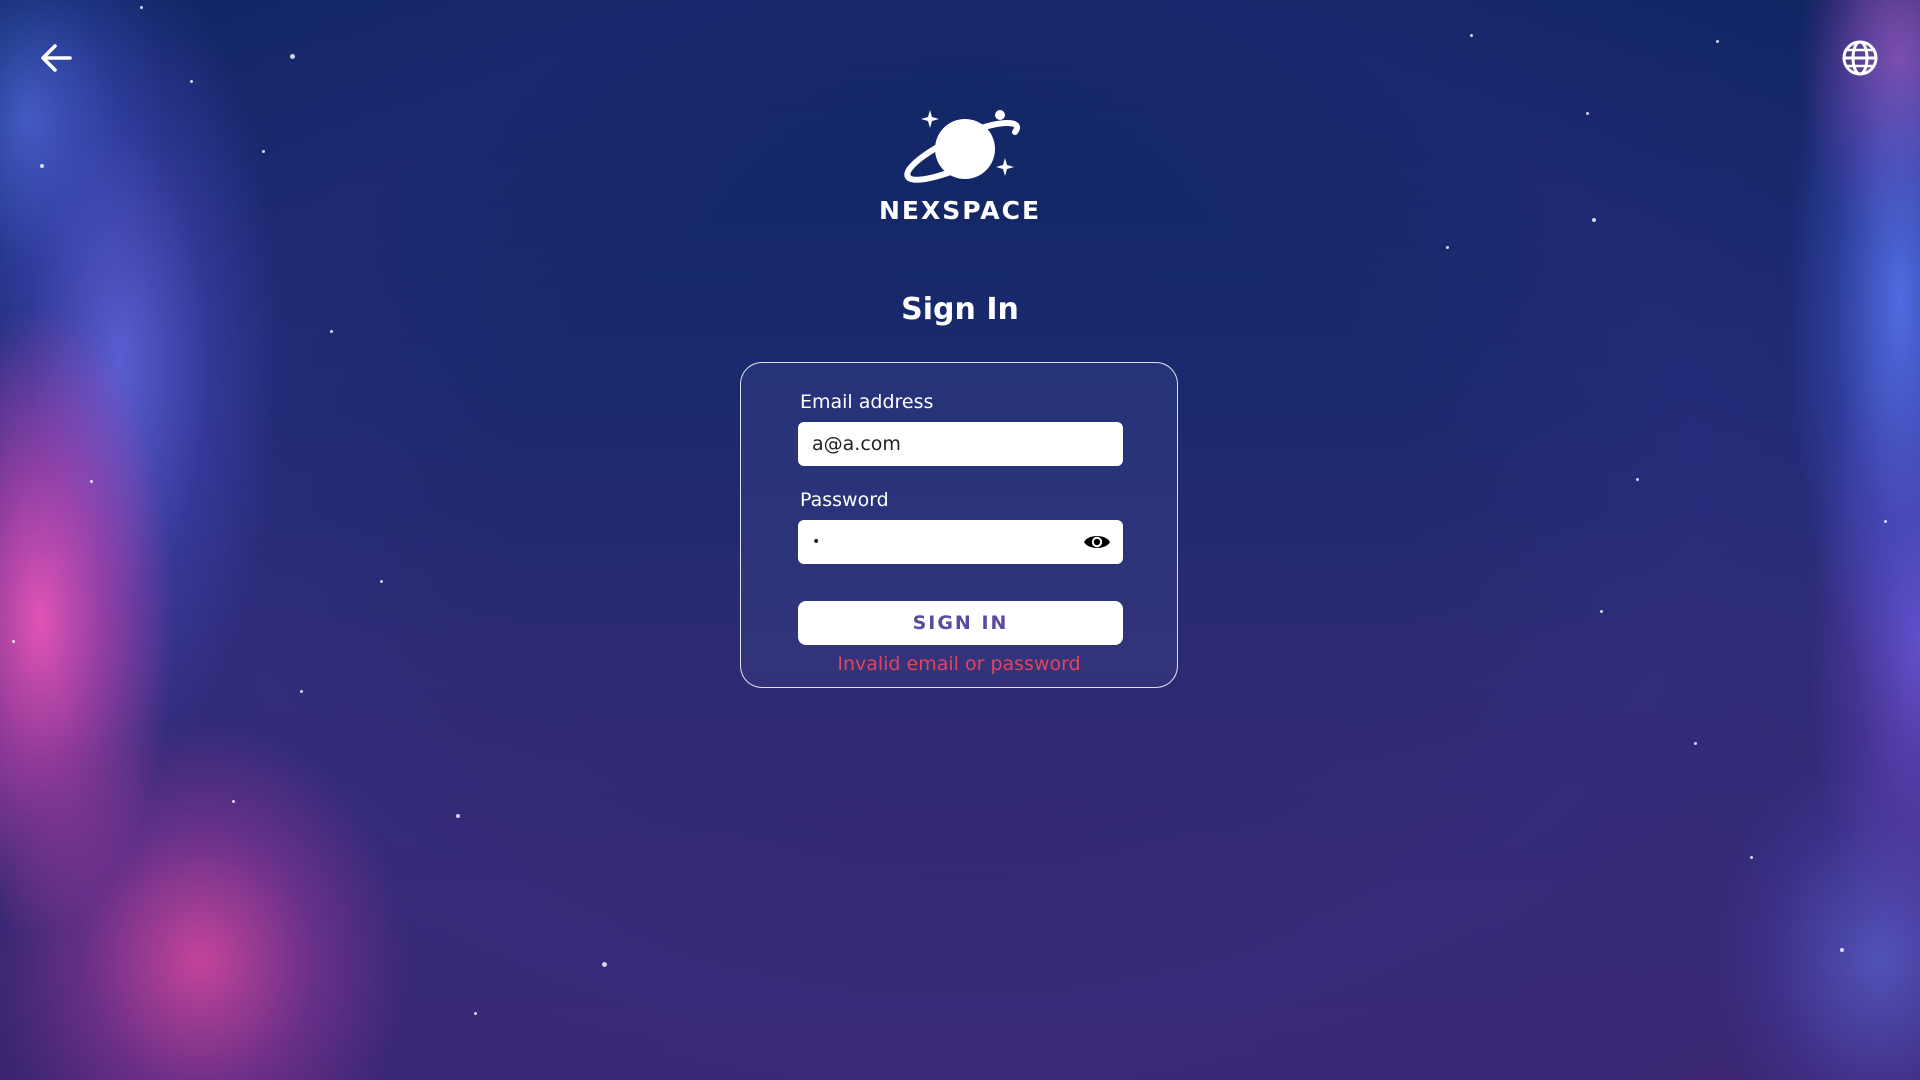 The width and height of the screenshot is (1920, 1080). What do you see at coordinates (960, 623) in the screenshot?
I see `sign-in-button: SIGN IN` at bounding box center [960, 623].